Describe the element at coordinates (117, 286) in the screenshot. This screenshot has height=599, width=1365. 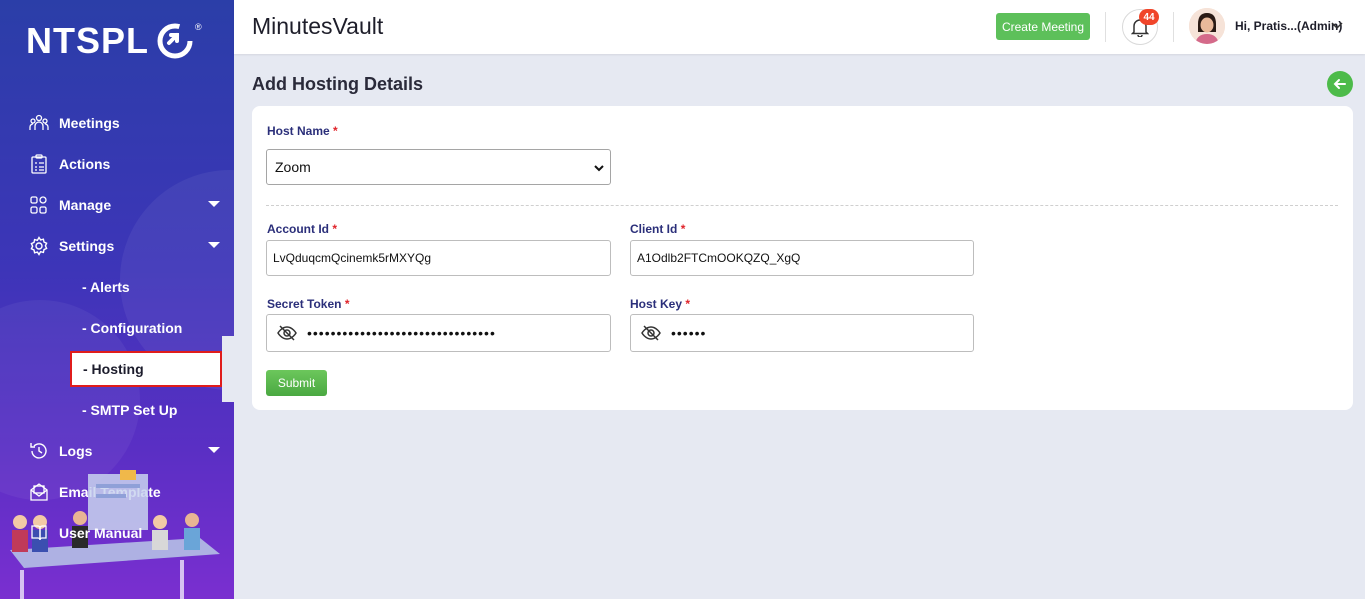
I see `sidebar-subitem-alerts: - Alerts` at that location.